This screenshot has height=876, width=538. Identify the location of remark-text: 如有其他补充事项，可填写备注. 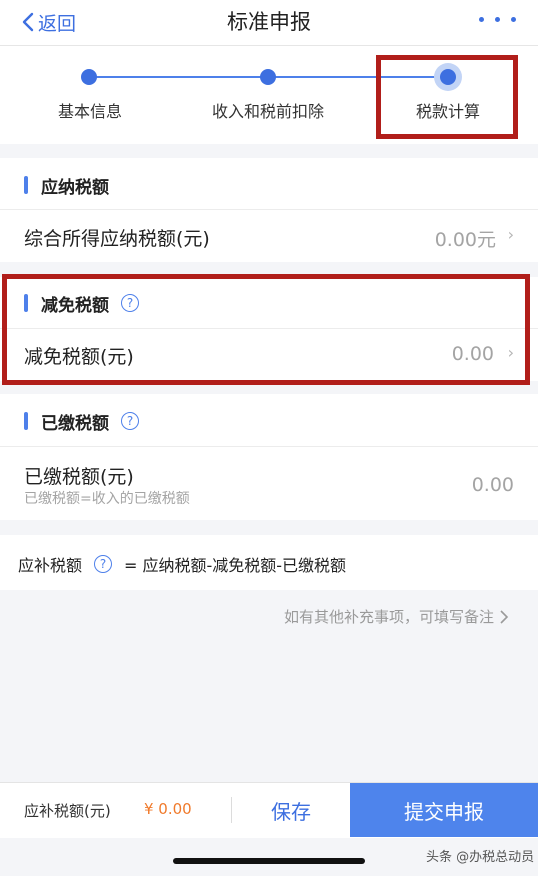
(388, 617).